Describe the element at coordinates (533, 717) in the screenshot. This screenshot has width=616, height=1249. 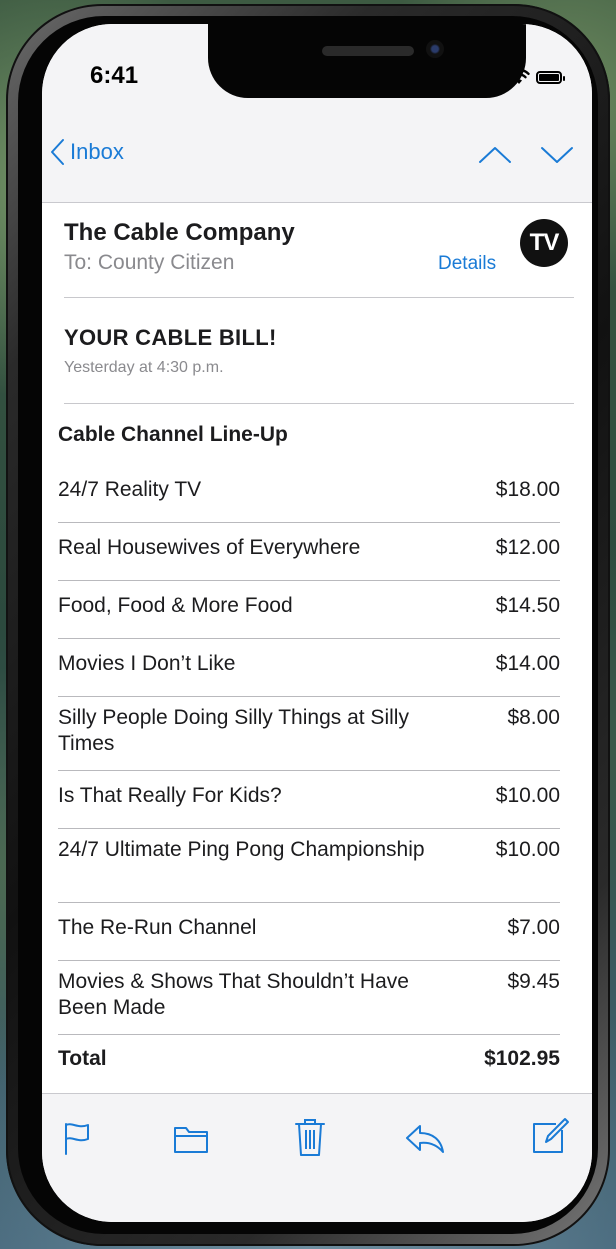
I see `channel-price: $8.00` at that location.